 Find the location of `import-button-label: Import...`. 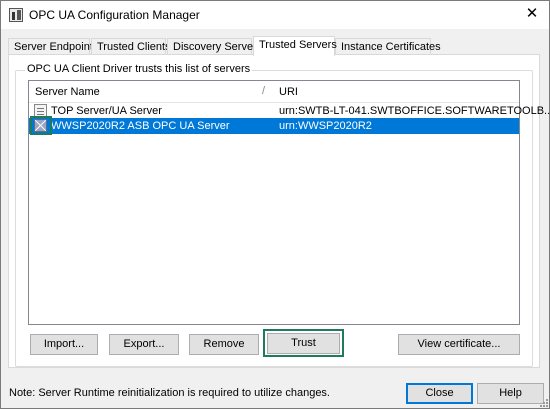

import-button-label: Import... is located at coordinates (64, 344).